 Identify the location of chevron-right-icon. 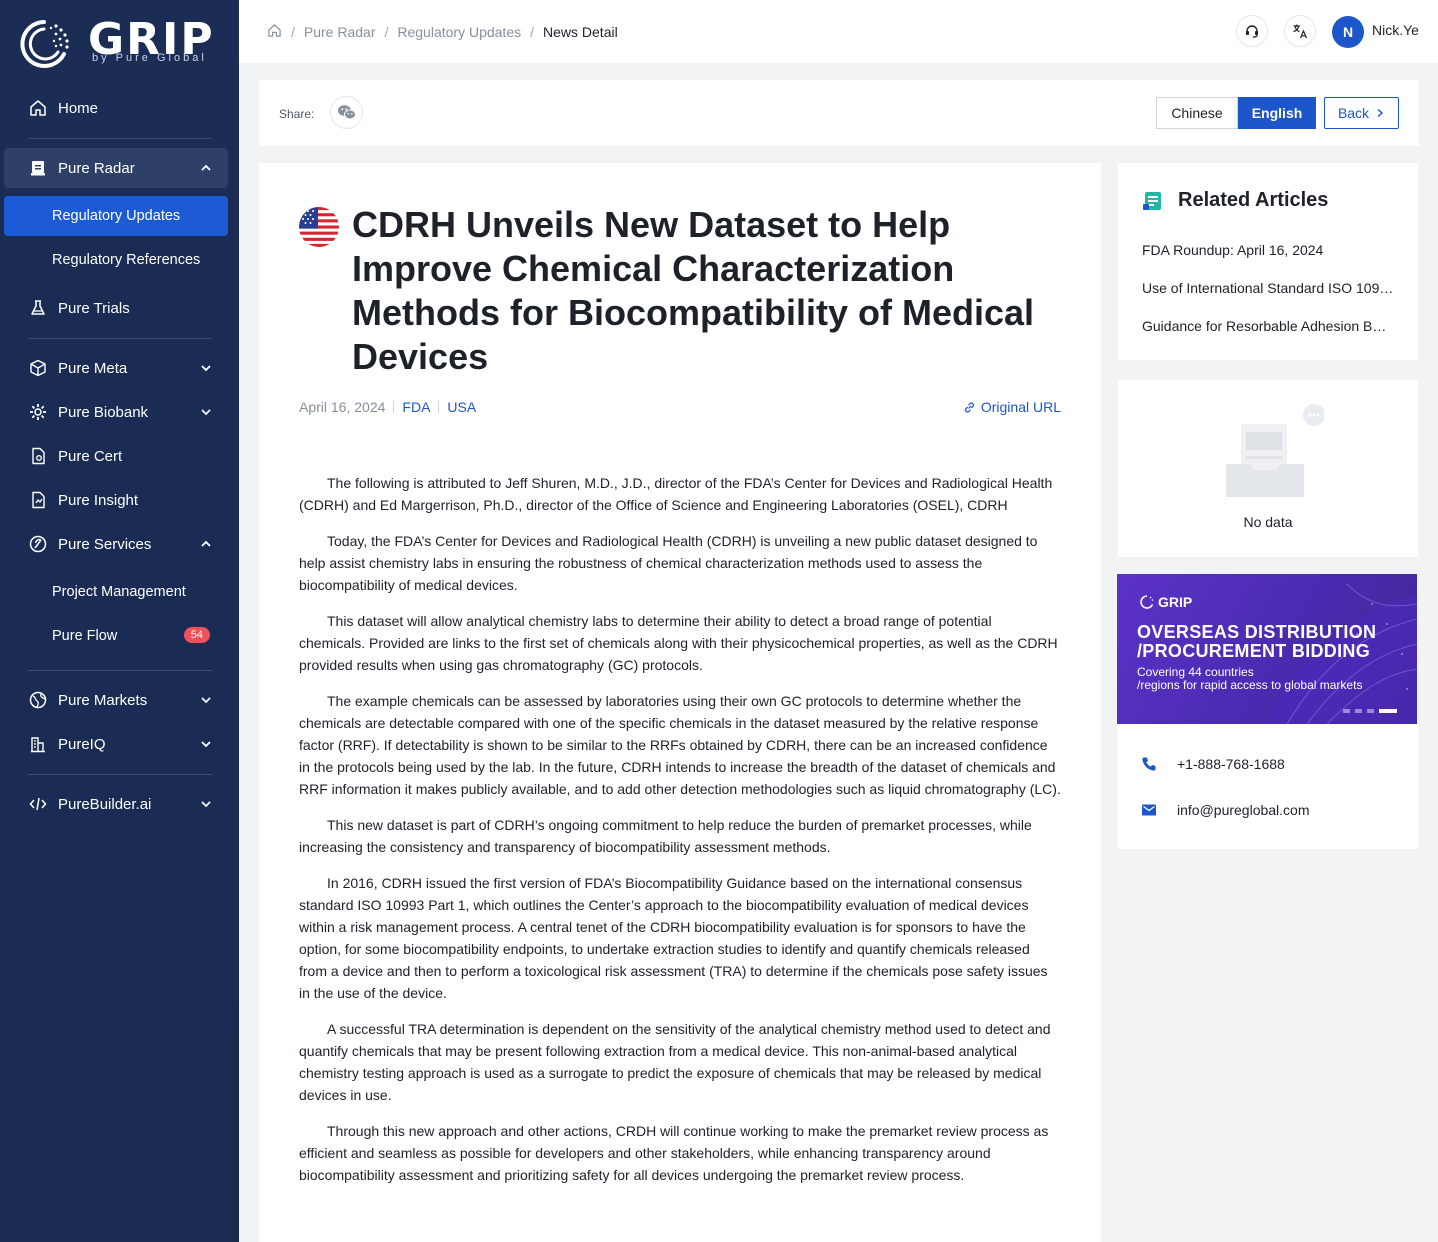
(1380, 113).